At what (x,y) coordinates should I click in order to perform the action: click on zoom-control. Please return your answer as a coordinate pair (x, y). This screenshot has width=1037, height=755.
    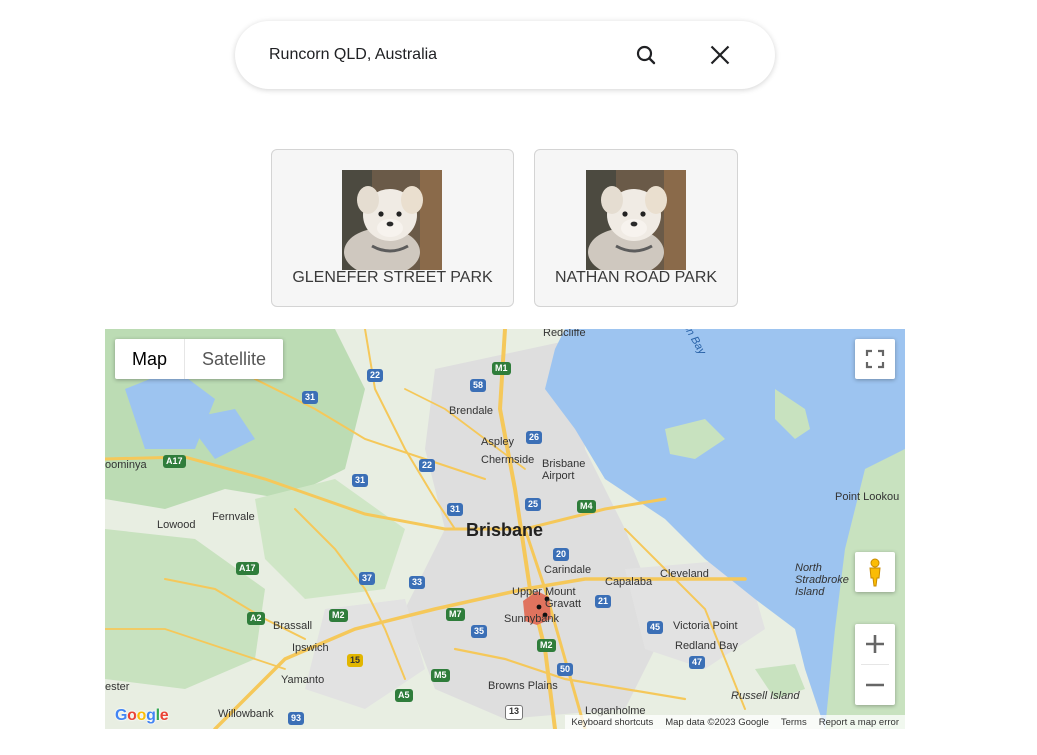
    Looking at the image, I should click on (875, 664).